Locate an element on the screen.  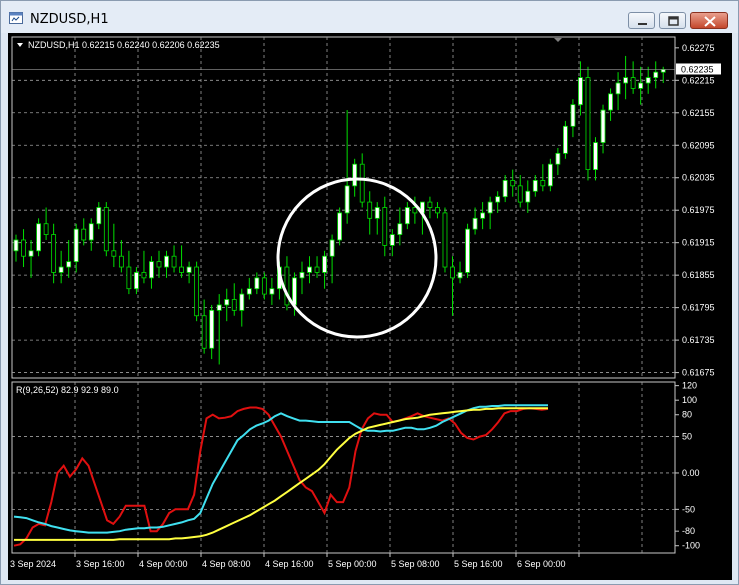
close-button is located at coordinates (709, 20).